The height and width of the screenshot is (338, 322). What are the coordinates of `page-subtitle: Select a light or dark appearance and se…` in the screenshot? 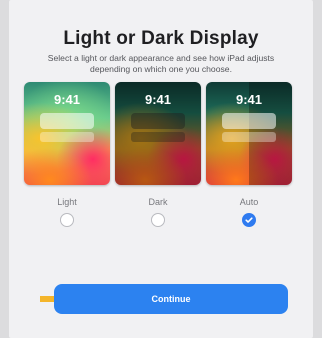 It's located at (161, 63).